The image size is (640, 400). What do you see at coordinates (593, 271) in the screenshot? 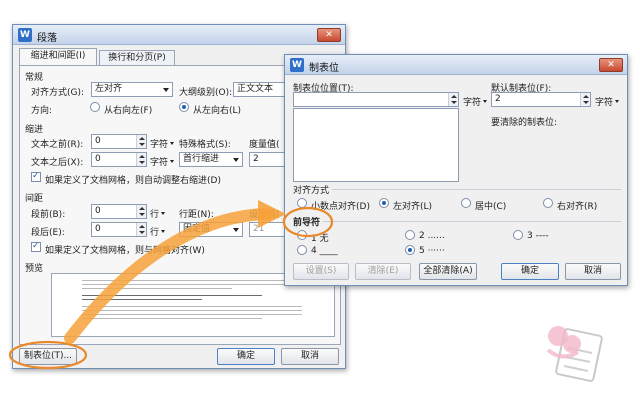
I see `tabs-cancel-button: 取消` at bounding box center [593, 271].